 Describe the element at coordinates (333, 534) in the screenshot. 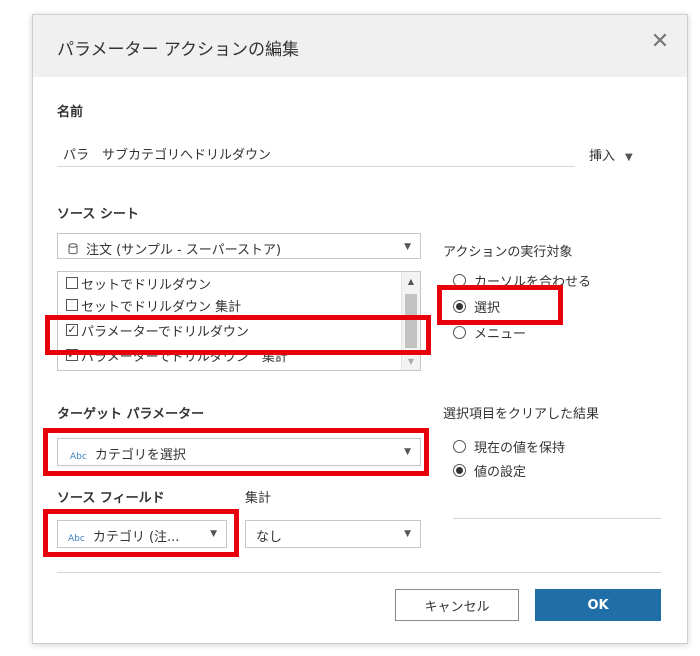

I see `aggregation-select: なし ▼` at that location.